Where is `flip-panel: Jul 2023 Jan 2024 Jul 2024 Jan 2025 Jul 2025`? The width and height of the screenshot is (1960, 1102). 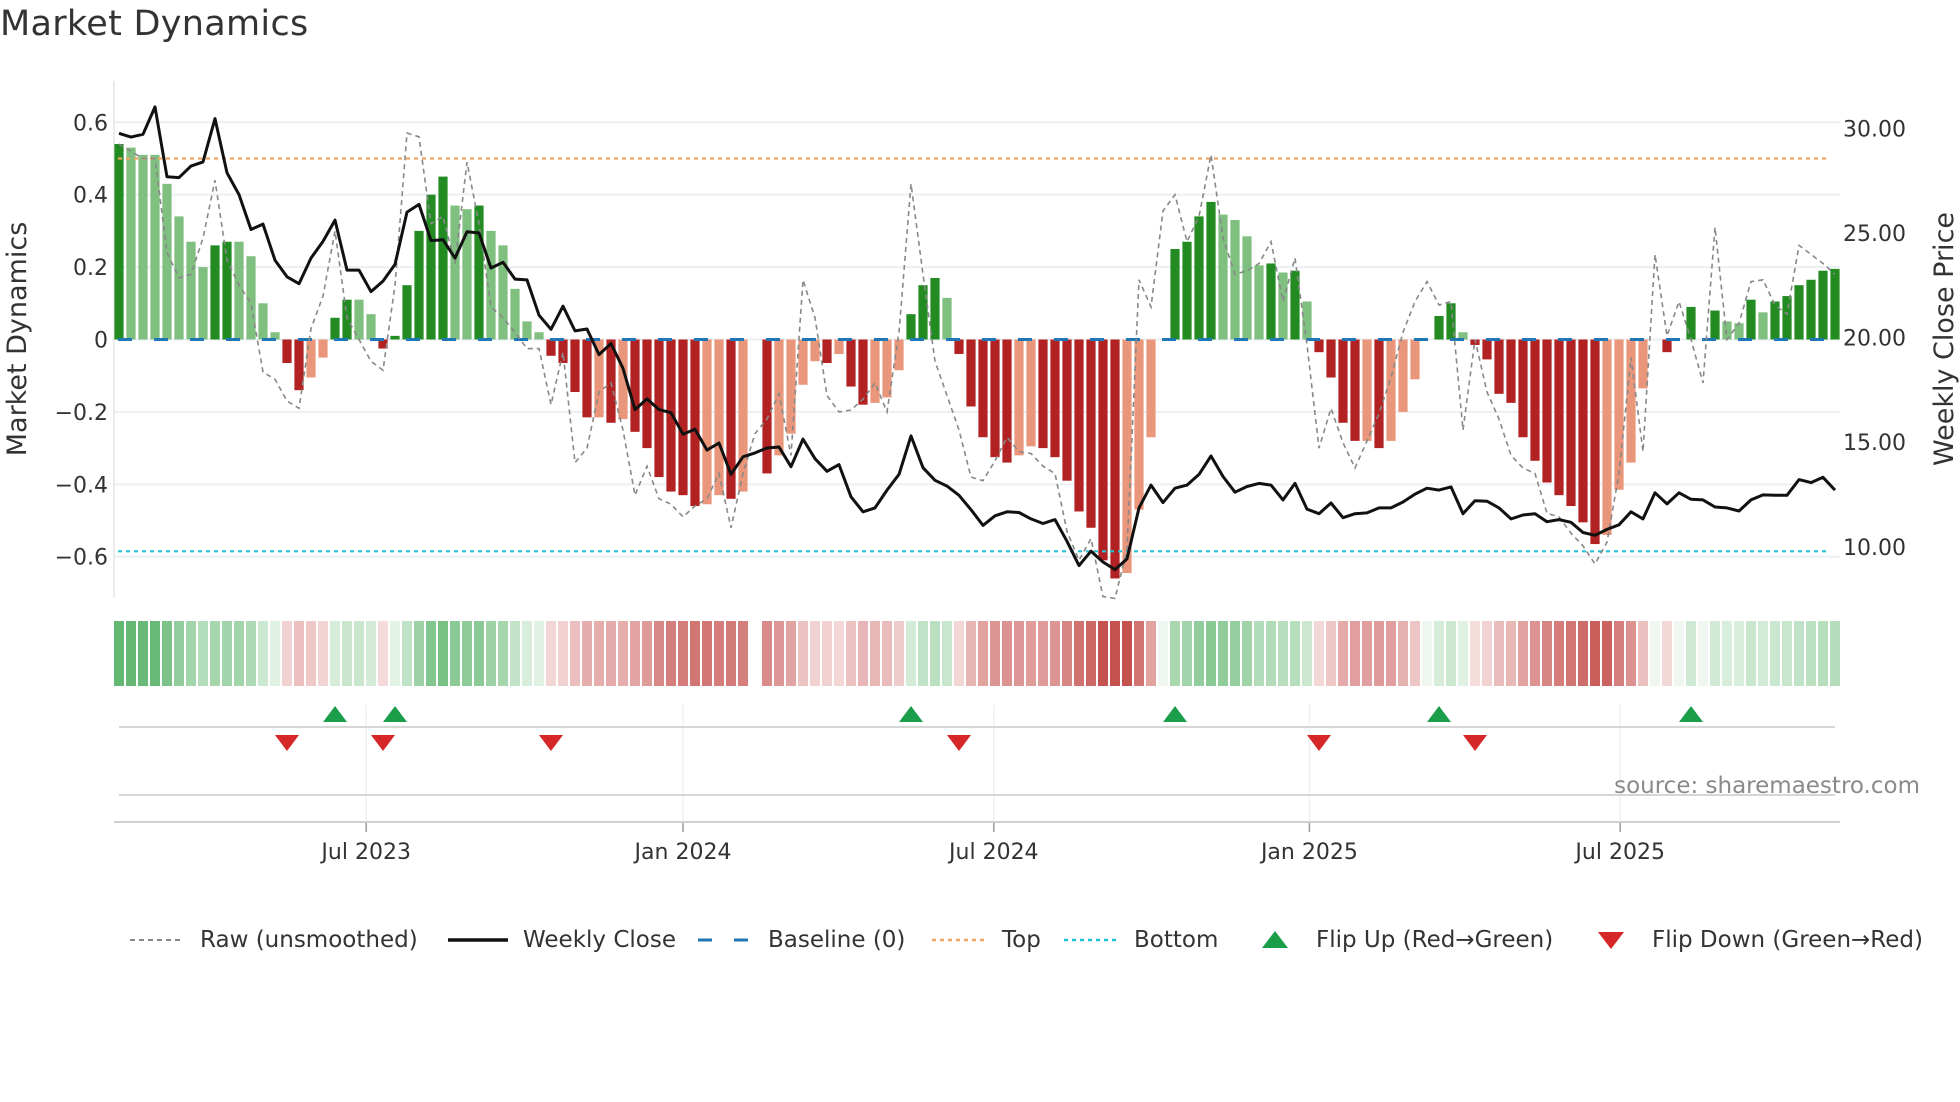
flip-panel: Jul 2023 Jan 2024 Jul 2024 Jan 2025 Jul 2025 is located at coordinates (977, 785).